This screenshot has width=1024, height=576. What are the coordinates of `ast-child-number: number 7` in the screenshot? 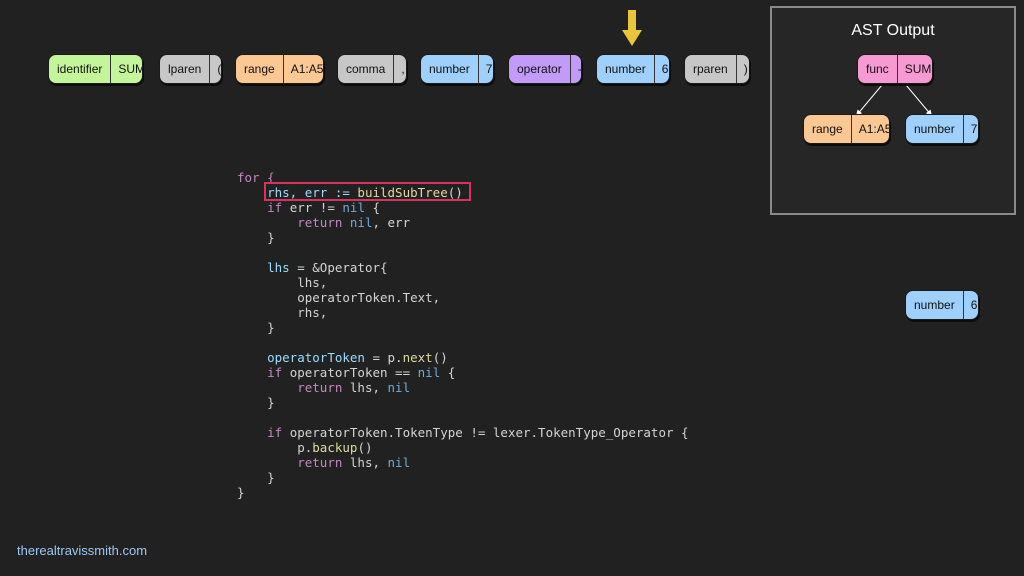 It's located at (942, 129).